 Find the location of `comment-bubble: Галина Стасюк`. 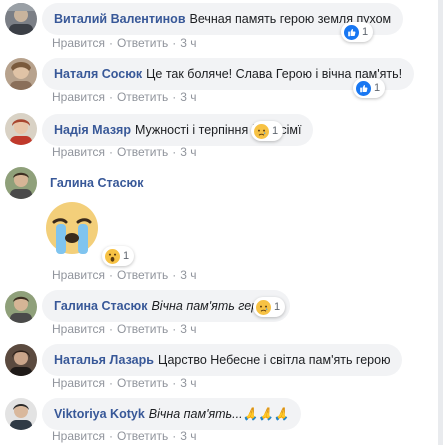

comment-bubble: Галина Стасюк is located at coordinates (100, 183).